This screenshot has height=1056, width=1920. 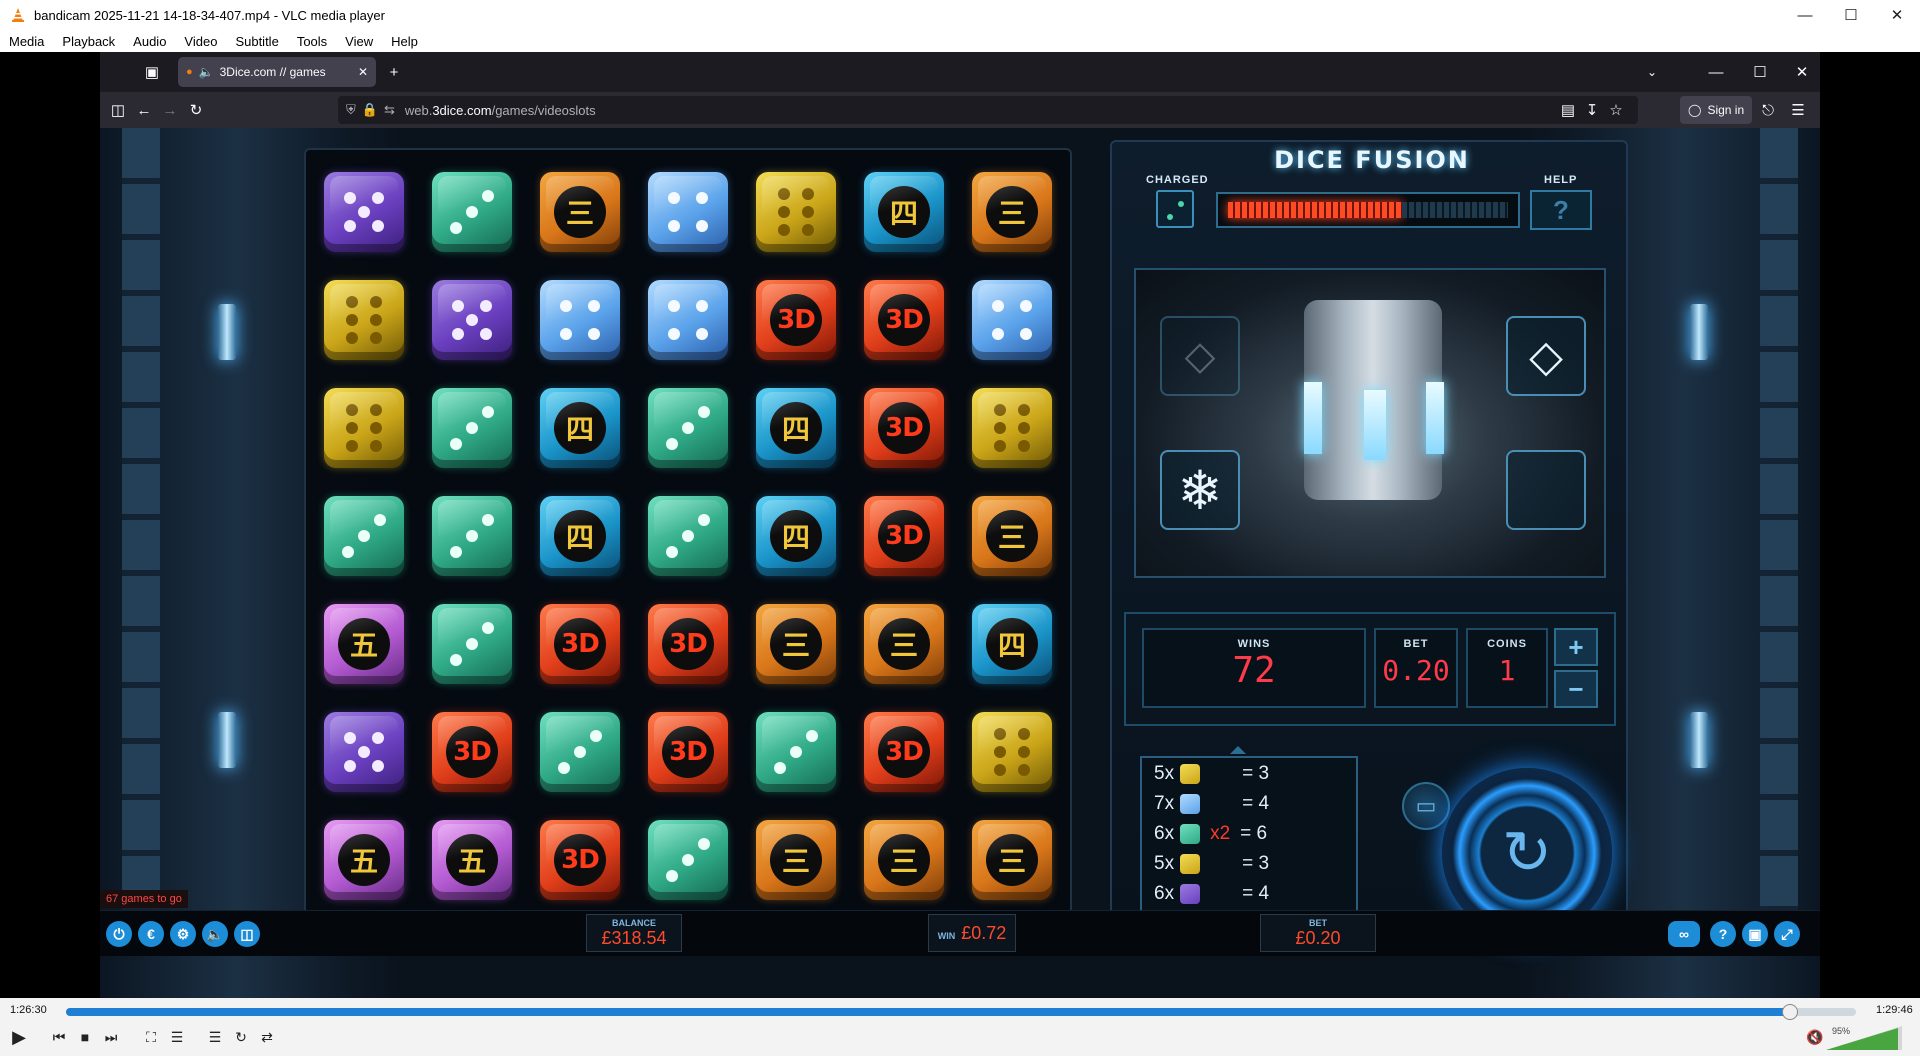 I want to click on die-red-3D: 3D, so click(x=904, y=320).